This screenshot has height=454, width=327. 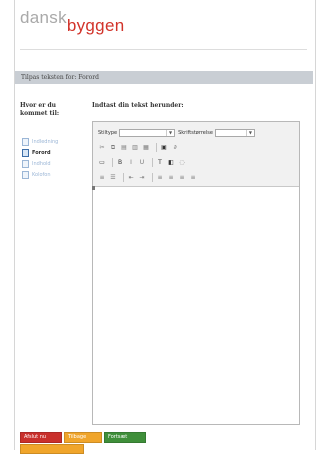 I want to click on step-label: Forord, so click(x=41, y=153).